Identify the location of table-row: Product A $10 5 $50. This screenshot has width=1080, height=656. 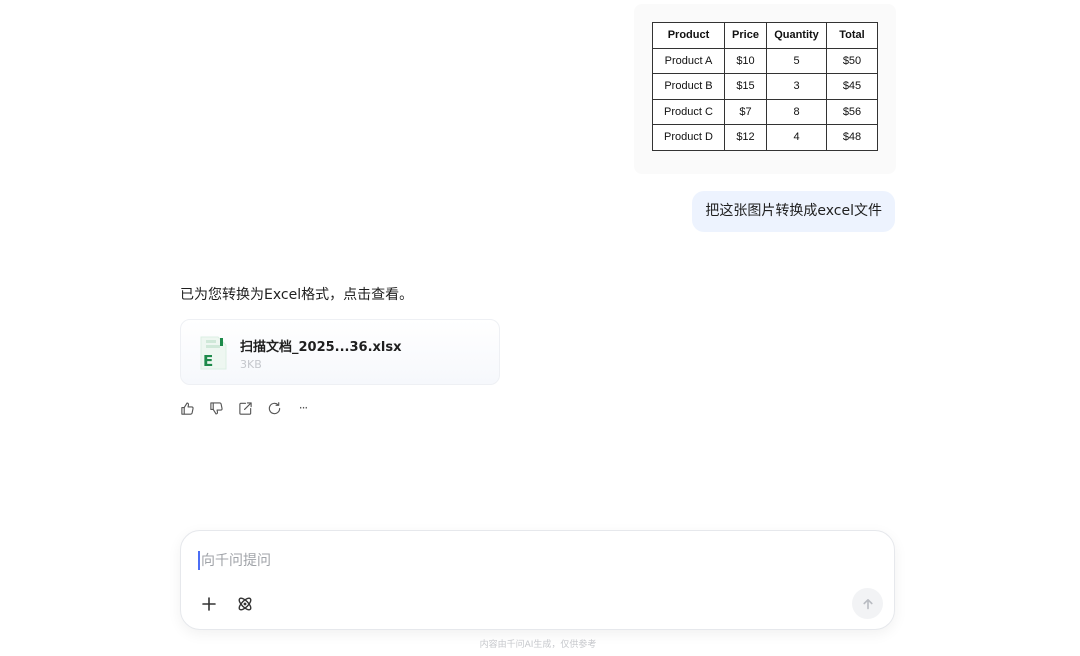
(765, 60).